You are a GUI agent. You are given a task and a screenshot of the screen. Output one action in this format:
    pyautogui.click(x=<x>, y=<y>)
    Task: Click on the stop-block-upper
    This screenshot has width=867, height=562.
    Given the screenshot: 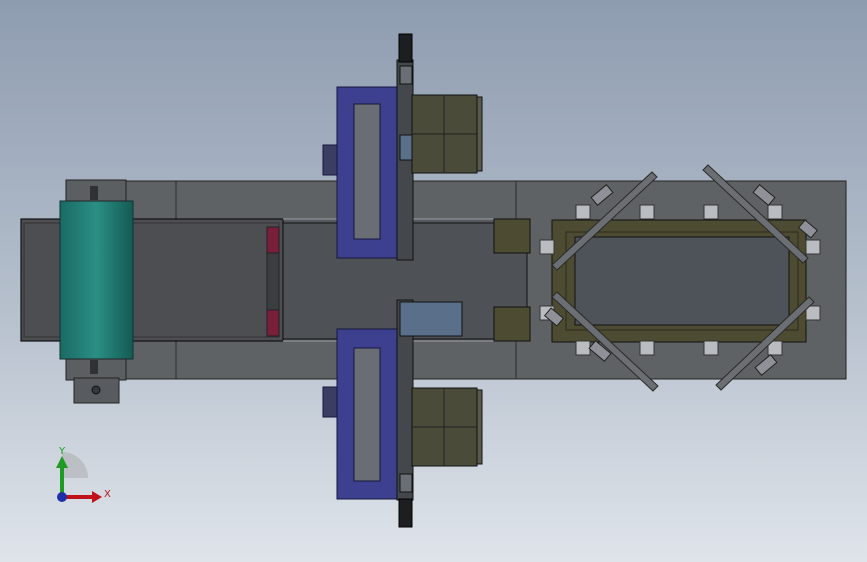 What is the action you would take?
    pyautogui.click(x=273, y=240)
    